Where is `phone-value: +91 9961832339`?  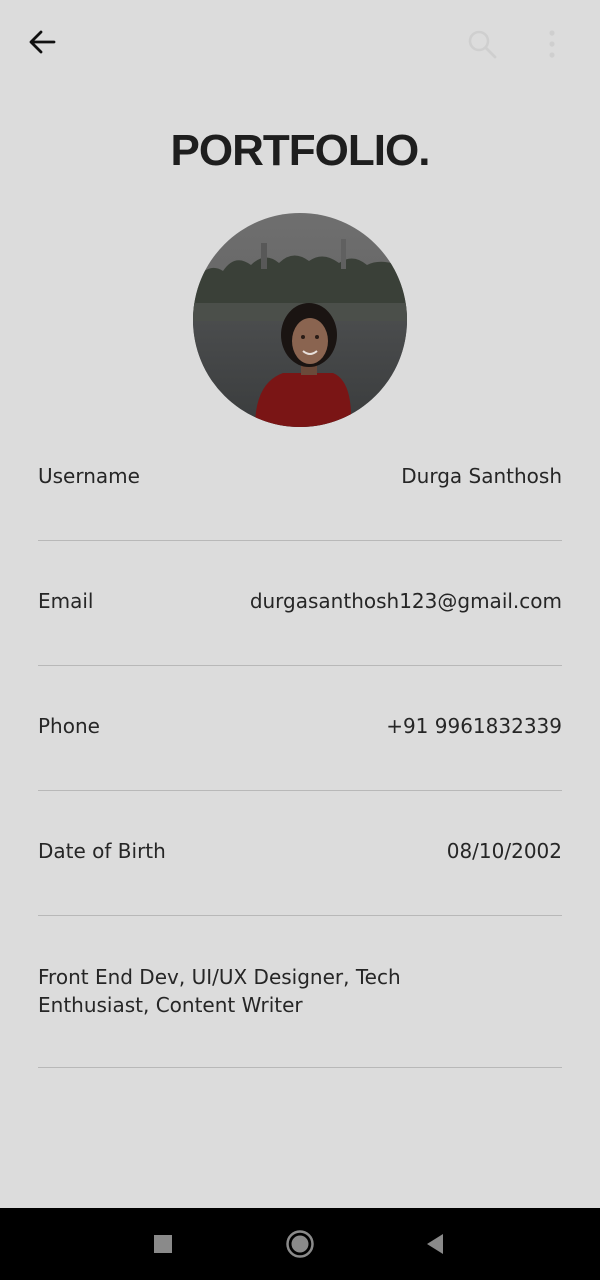 phone-value: +91 9961832339 is located at coordinates (474, 726).